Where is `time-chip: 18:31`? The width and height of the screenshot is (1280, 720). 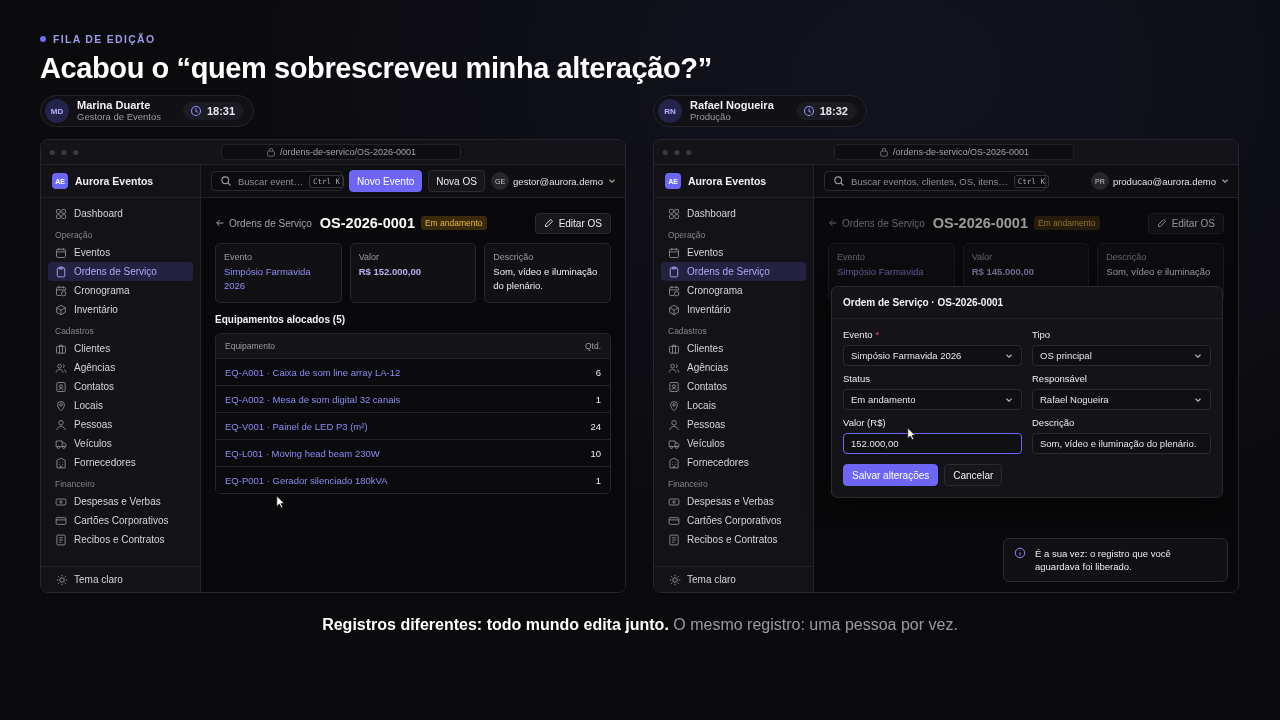
time-chip: 18:31 is located at coordinates (213, 111).